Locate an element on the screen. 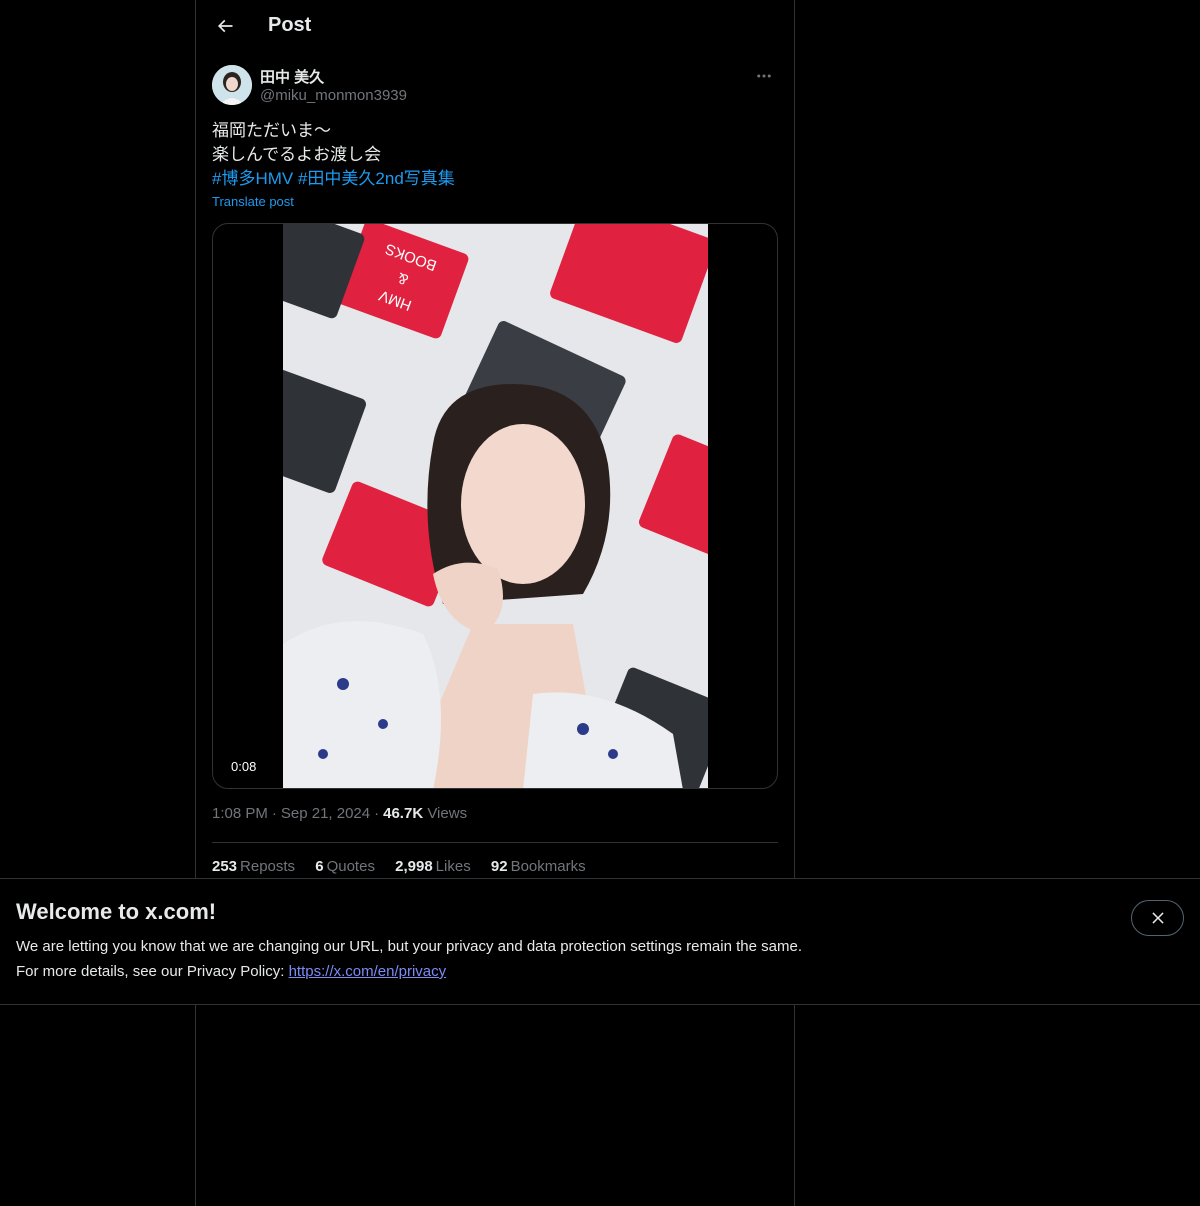 The image size is (1200, 1206). reposts-label: Reposts is located at coordinates (268, 866).